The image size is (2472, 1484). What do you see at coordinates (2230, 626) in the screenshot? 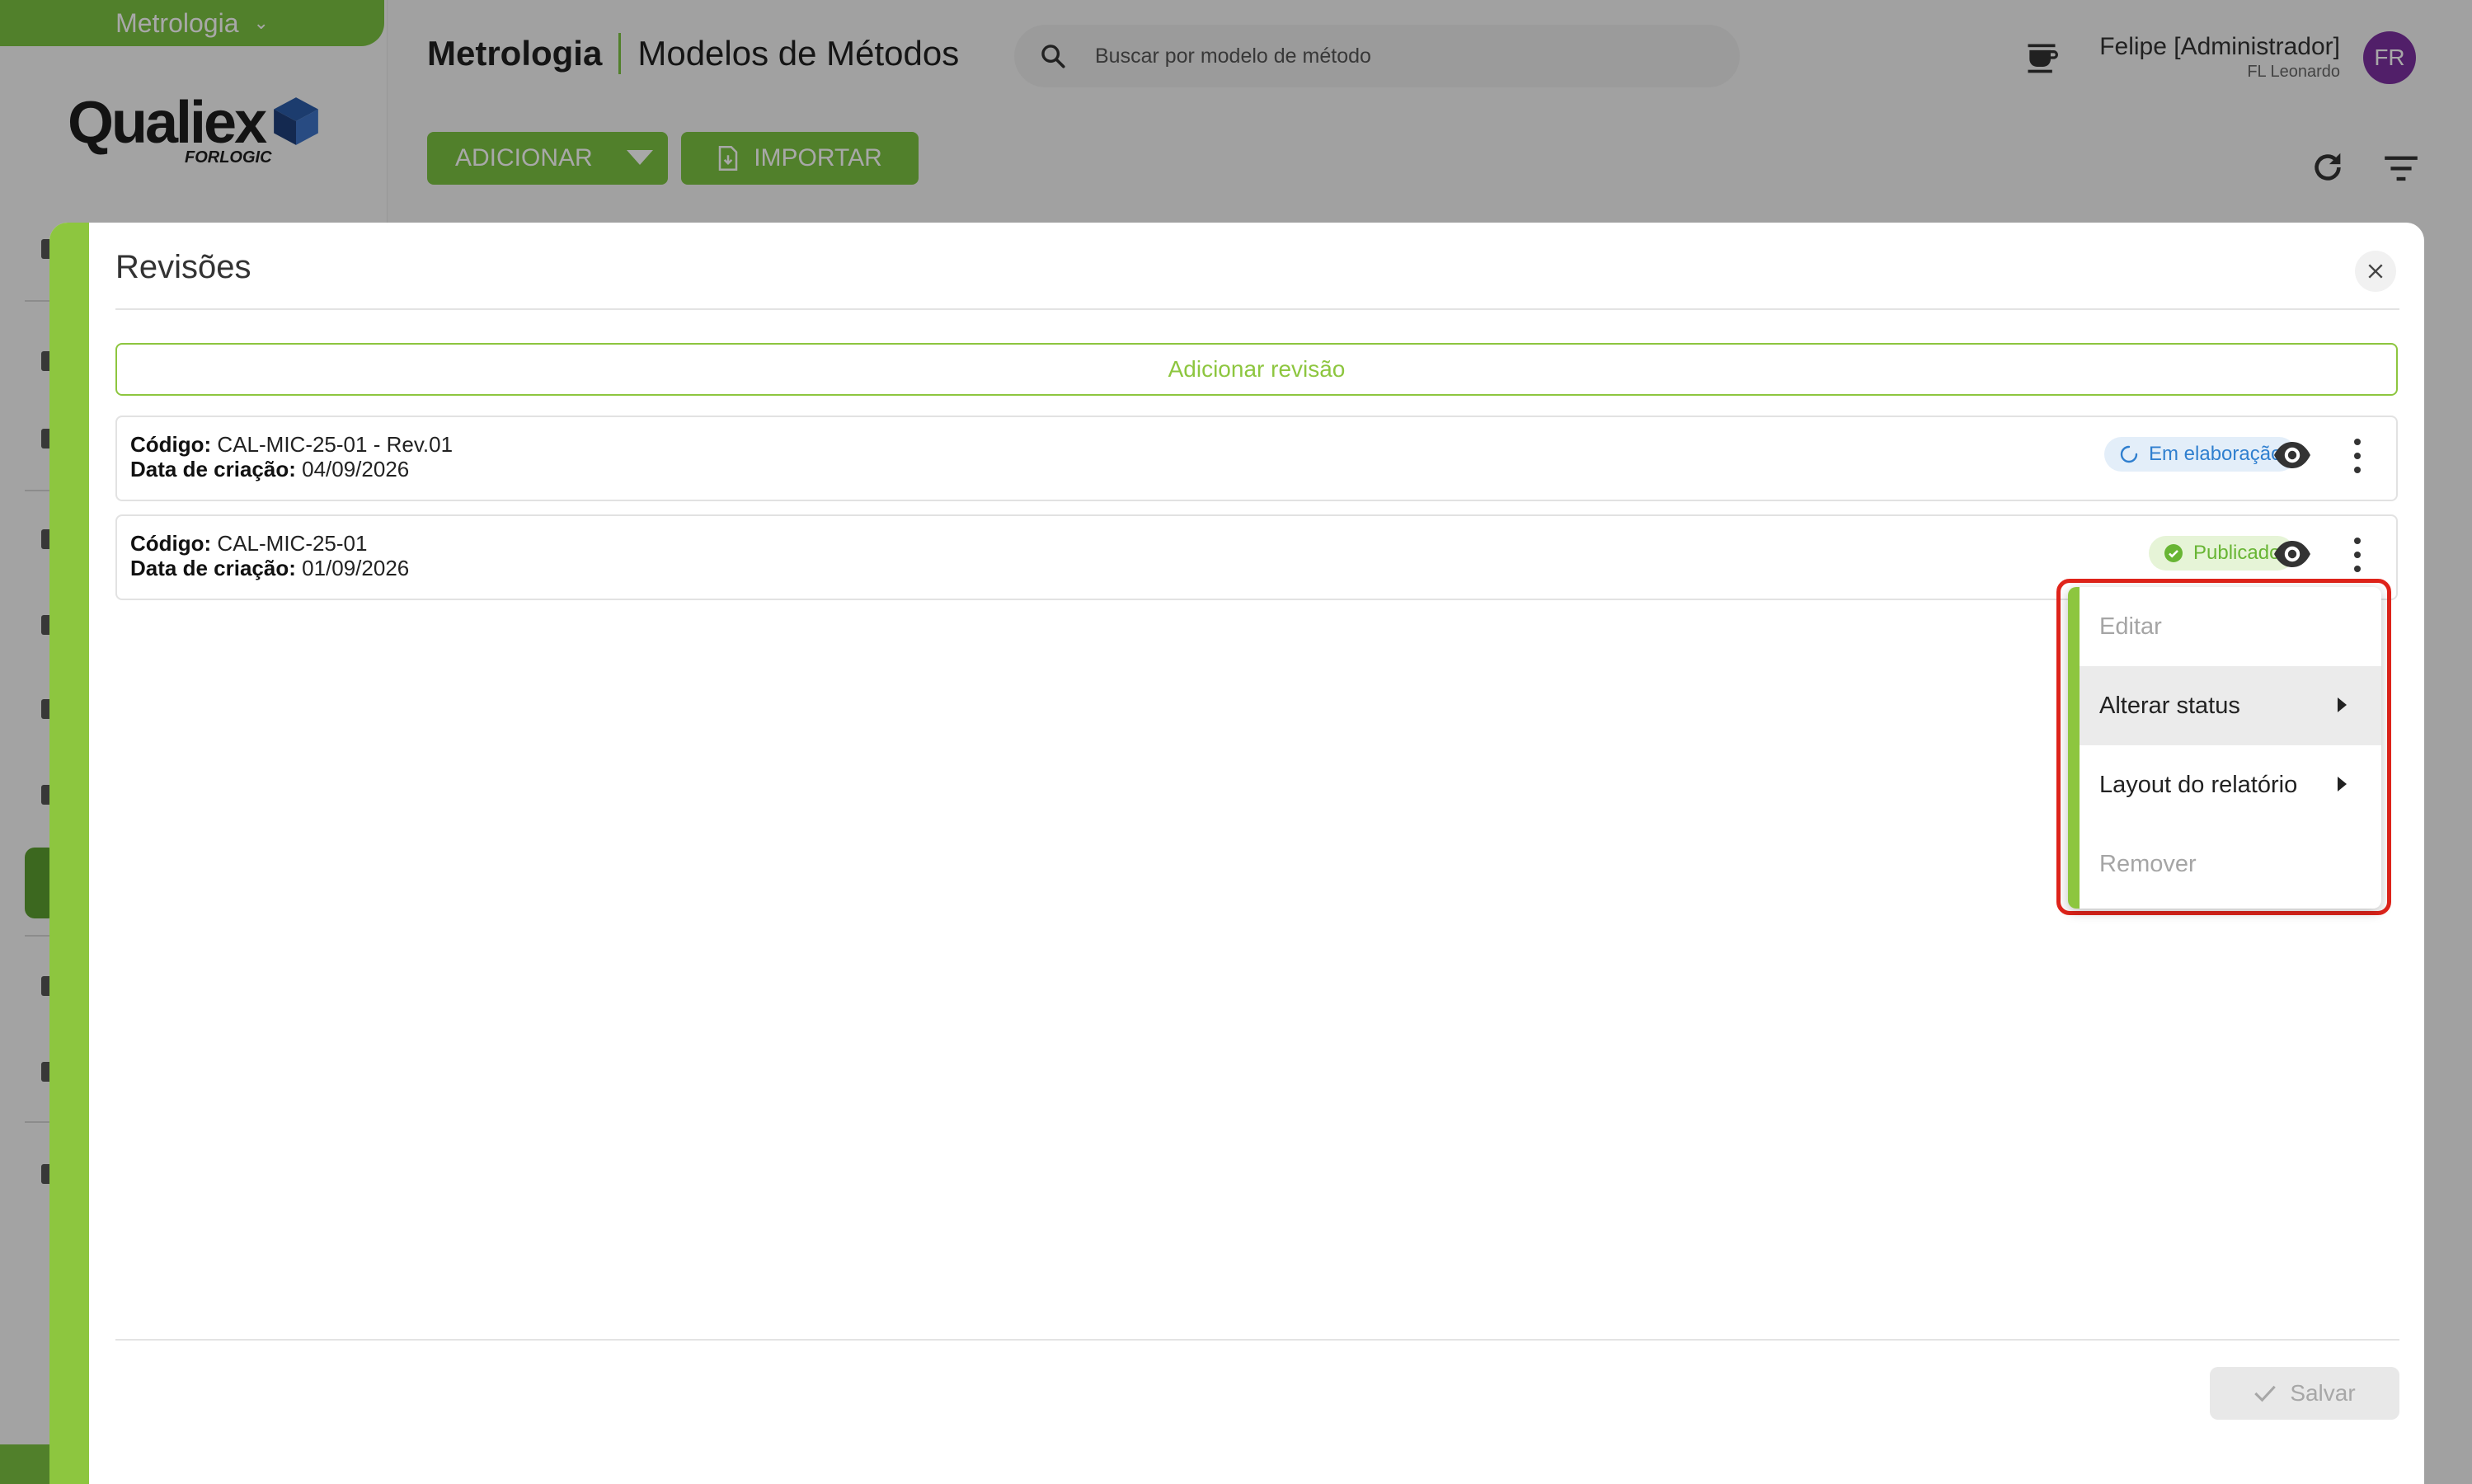
I see `menu-item-edit: Editar` at bounding box center [2230, 626].